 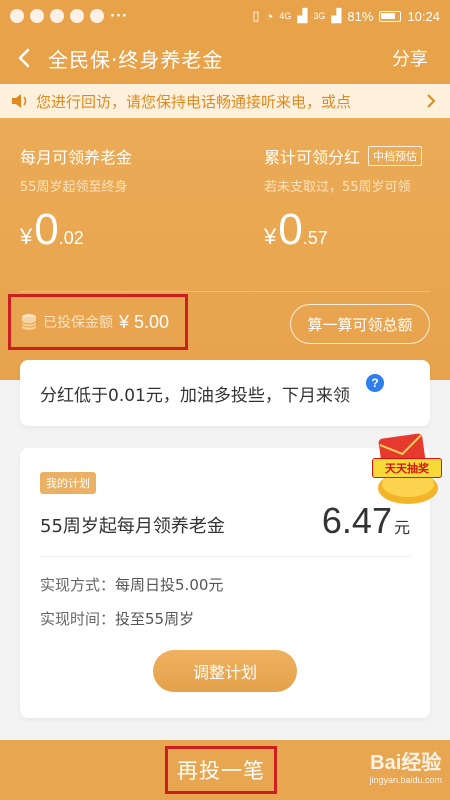 I want to click on dividend-label-row: 累计可领分红 中档预估, so click(x=343, y=156).